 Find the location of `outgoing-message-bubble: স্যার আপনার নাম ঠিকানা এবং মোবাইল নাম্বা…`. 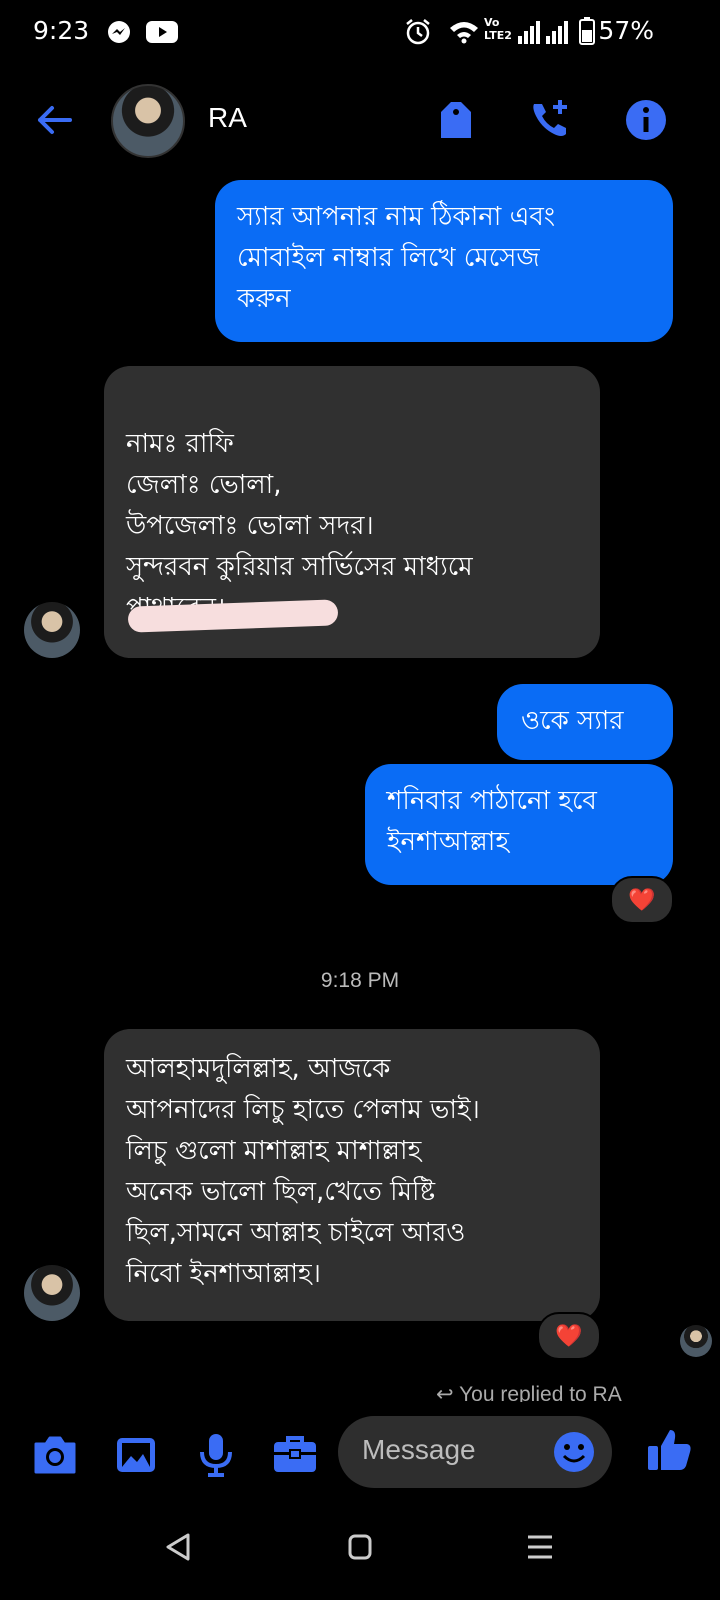

outgoing-message-bubble: স্যার আপনার নাম ঠিকানা এবং মোবাইল নাম্বা… is located at coordinates (444, 261).